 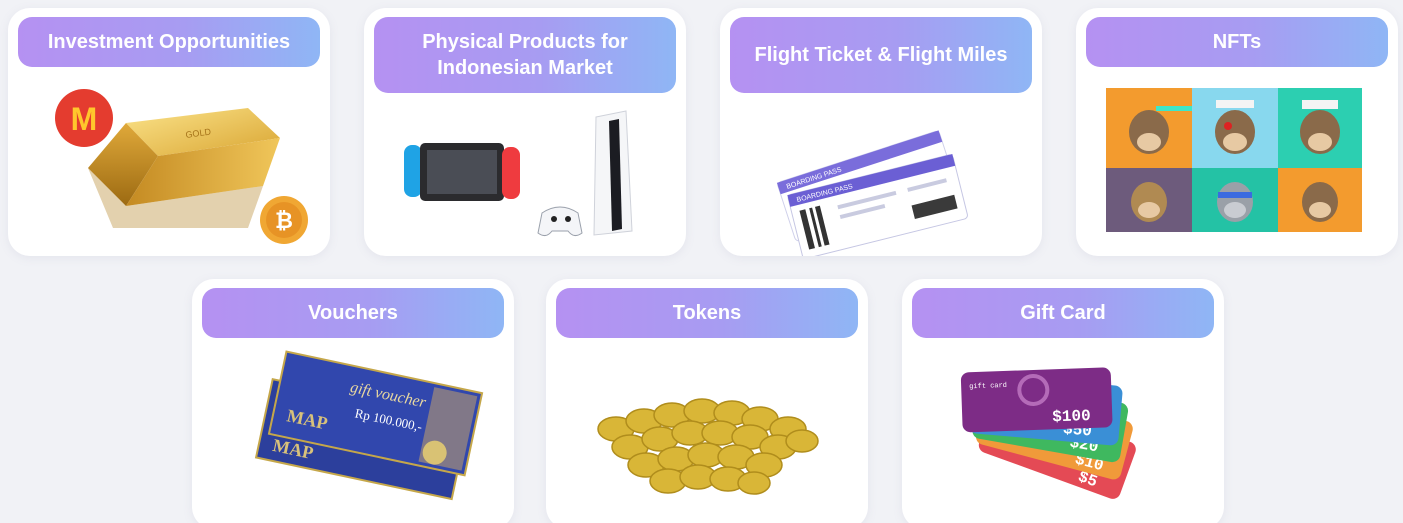 I want to click on category-card-investment: Investment Opportunities GOLD M ₿, so click(x=169, y=132).